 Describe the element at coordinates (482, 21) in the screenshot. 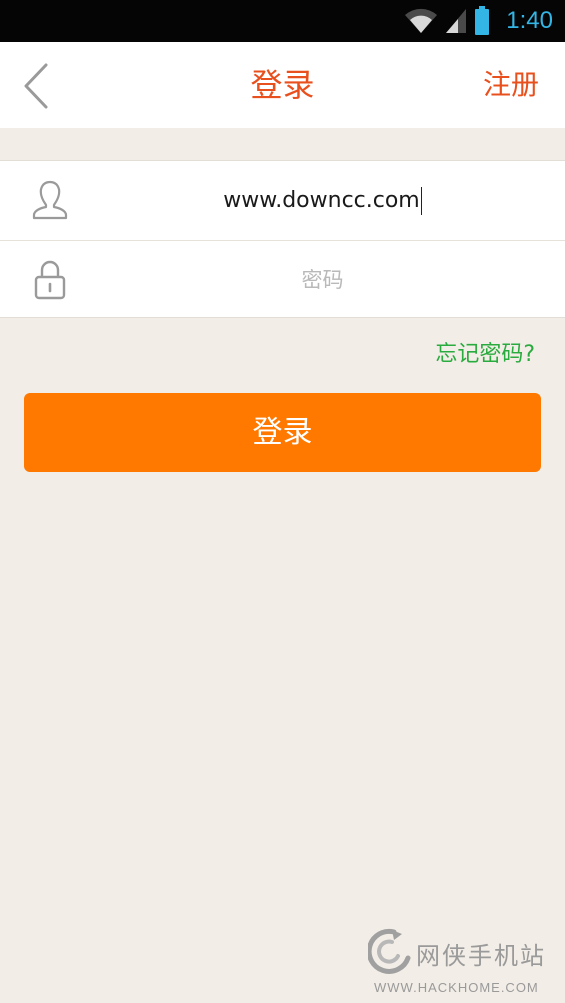

I see `battery-icon` at that location.